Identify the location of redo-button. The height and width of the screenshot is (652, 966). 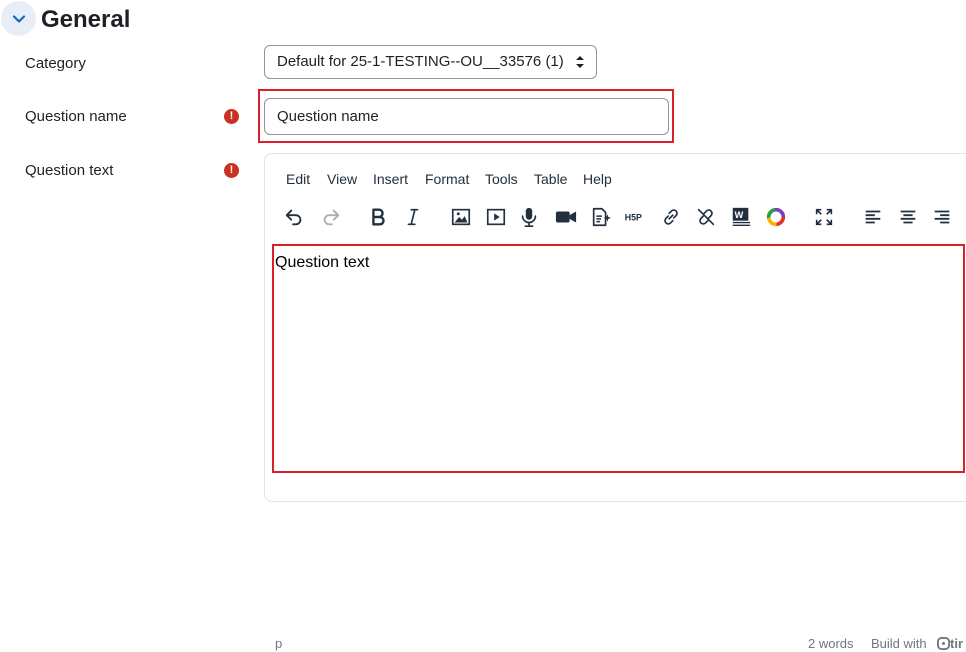
(331, 217).